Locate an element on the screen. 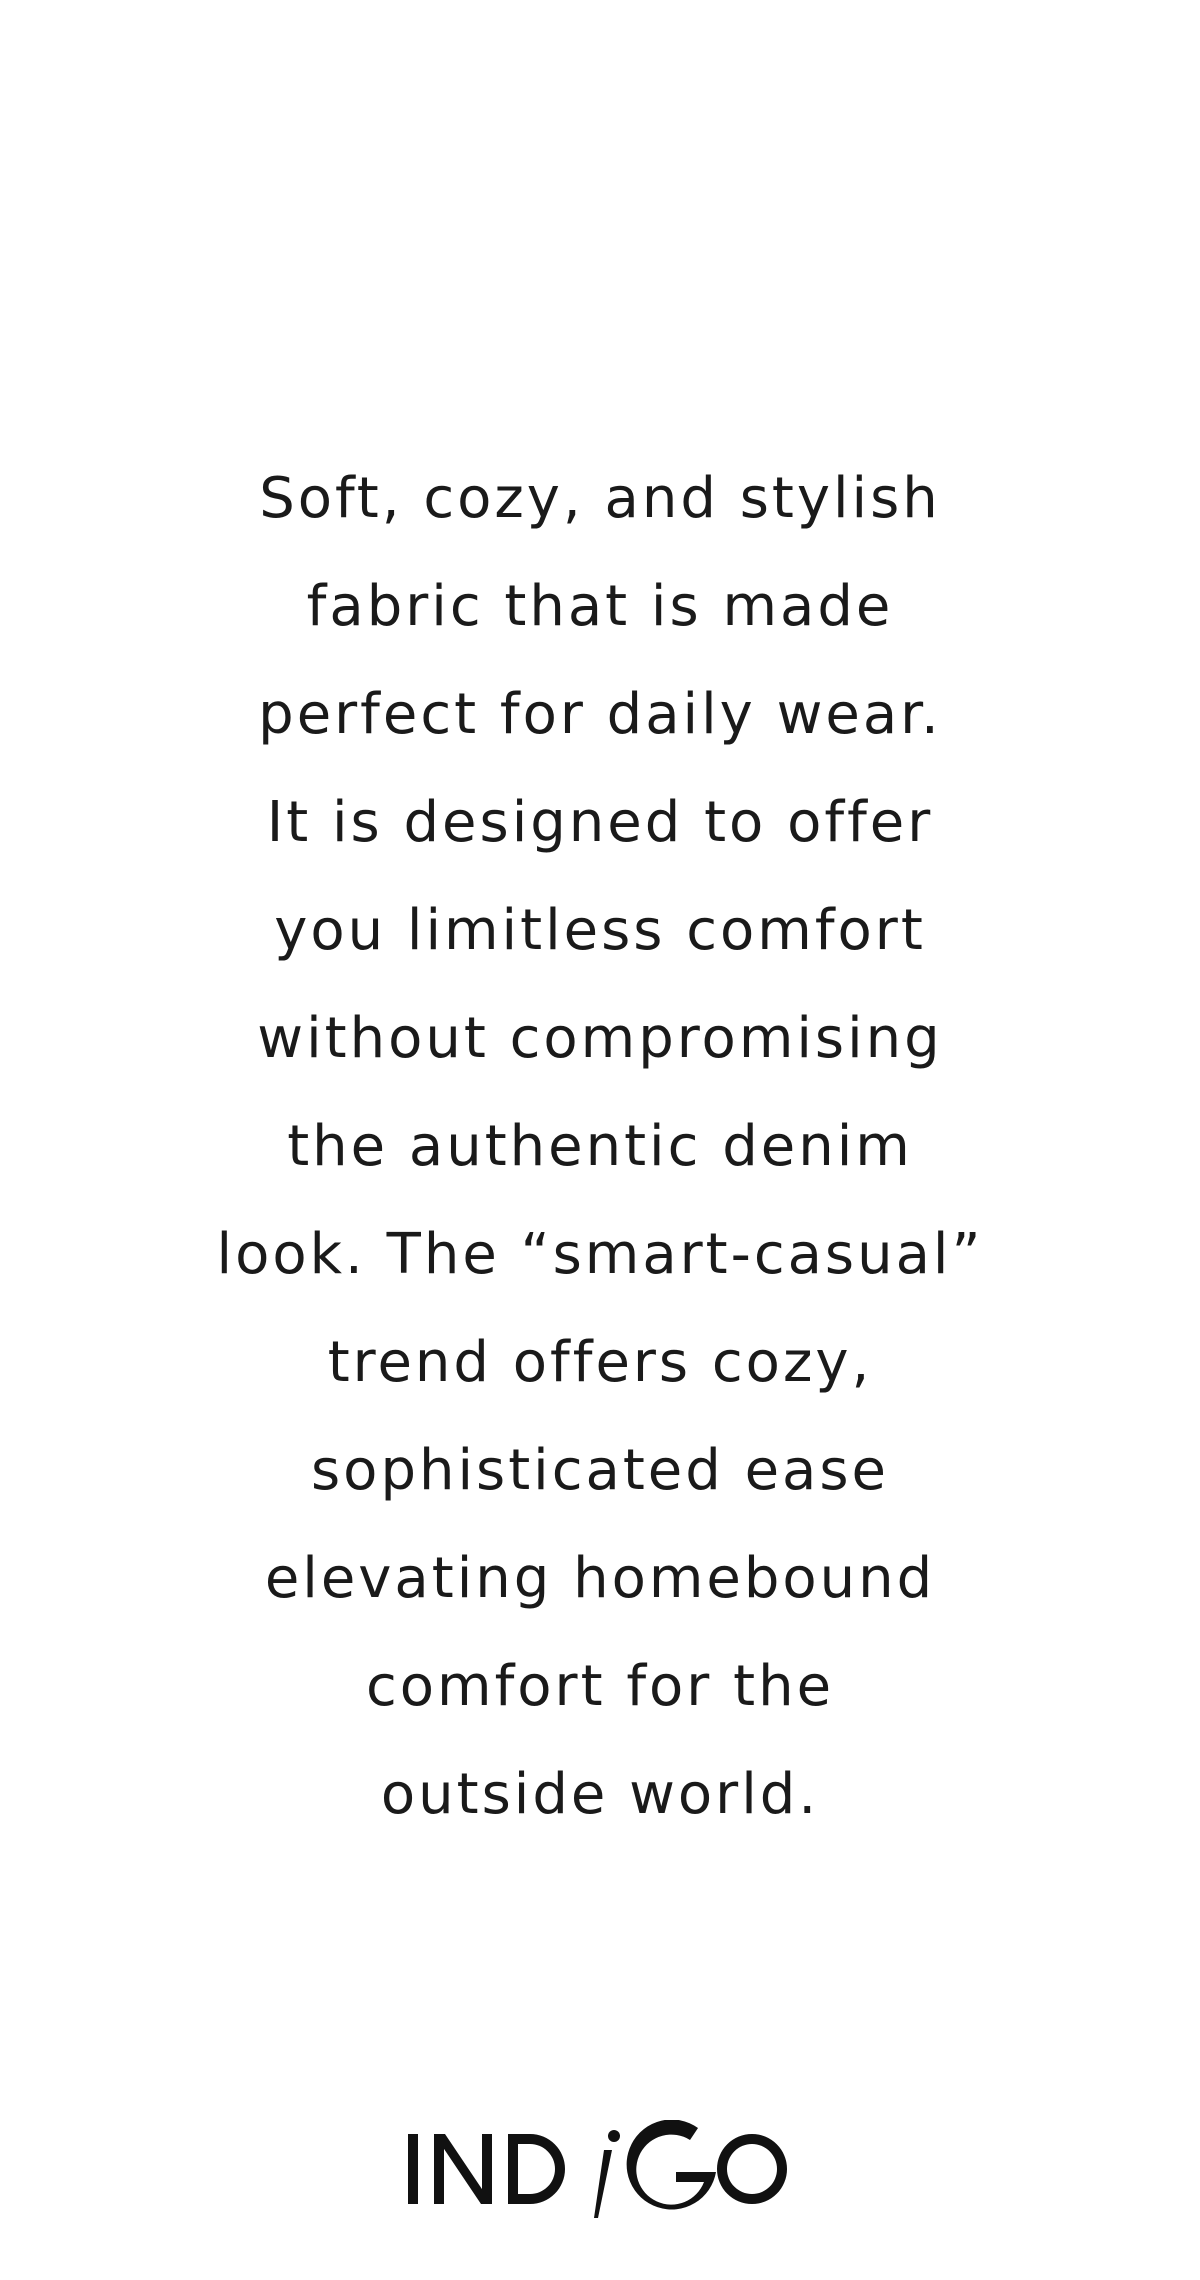  body-copy-line: sophisticated ease is located at coordinates (600, 1470).